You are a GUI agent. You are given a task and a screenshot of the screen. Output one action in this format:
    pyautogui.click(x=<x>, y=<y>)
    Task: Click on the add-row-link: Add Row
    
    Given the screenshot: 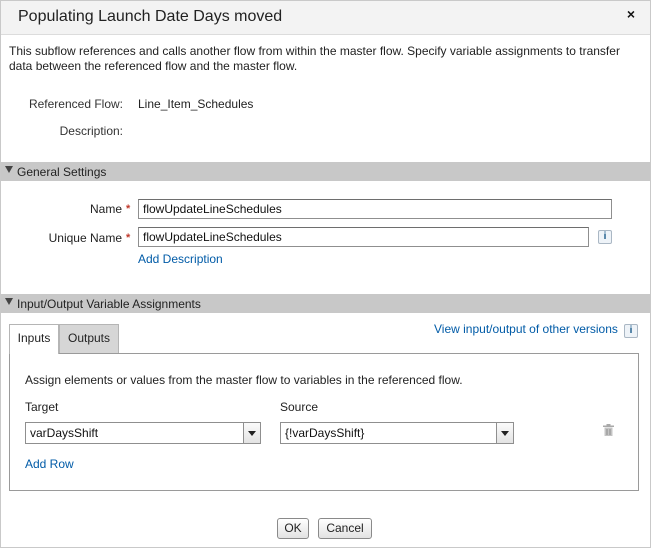 What is the action you would take?
    pyautogui.click(x=49, y=464)
    